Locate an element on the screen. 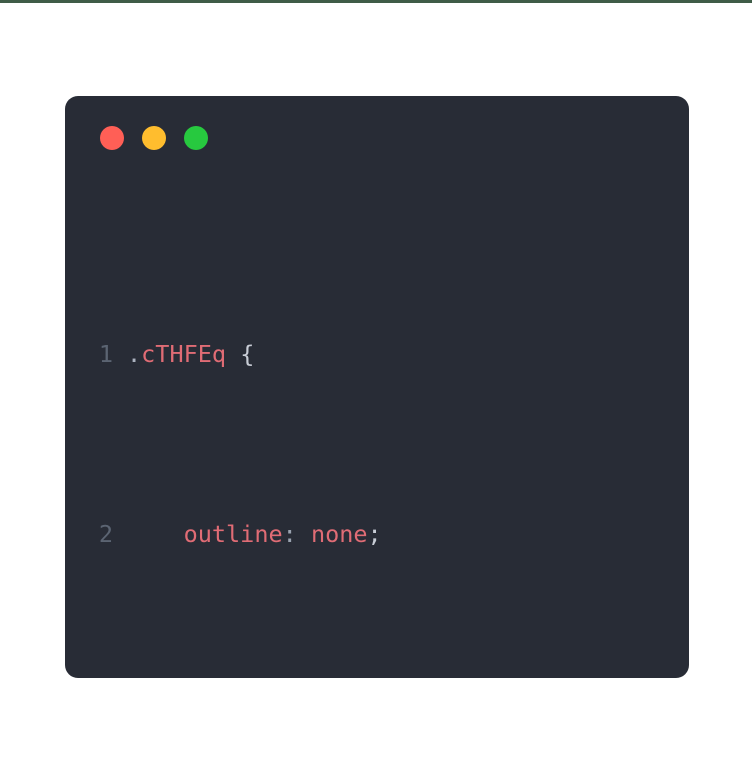 Image resolution: width=752 pixels, height=774 pixels. minimize-window-dot-icon is located at coordinates (154, 138).